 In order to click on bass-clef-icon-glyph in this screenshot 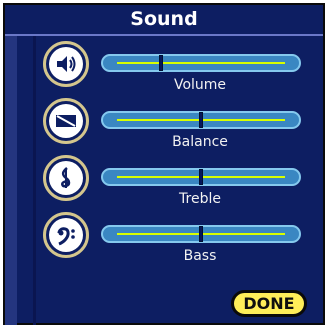, I will do `click(66, 236)`.